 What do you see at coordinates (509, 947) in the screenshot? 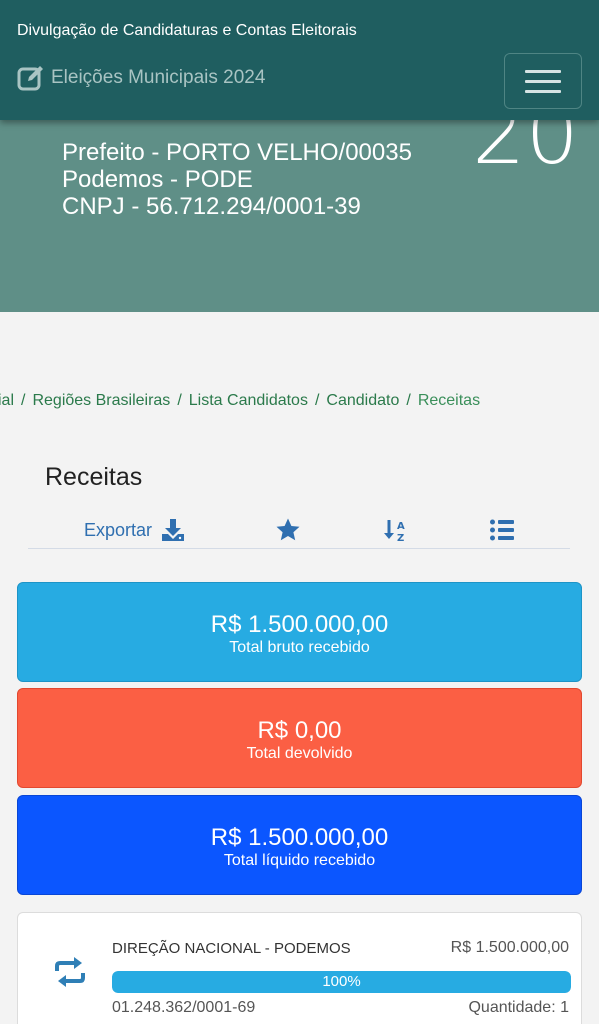
I see `donor-amount: R$ 1.500.000,00` at bounding box center [509, 947].